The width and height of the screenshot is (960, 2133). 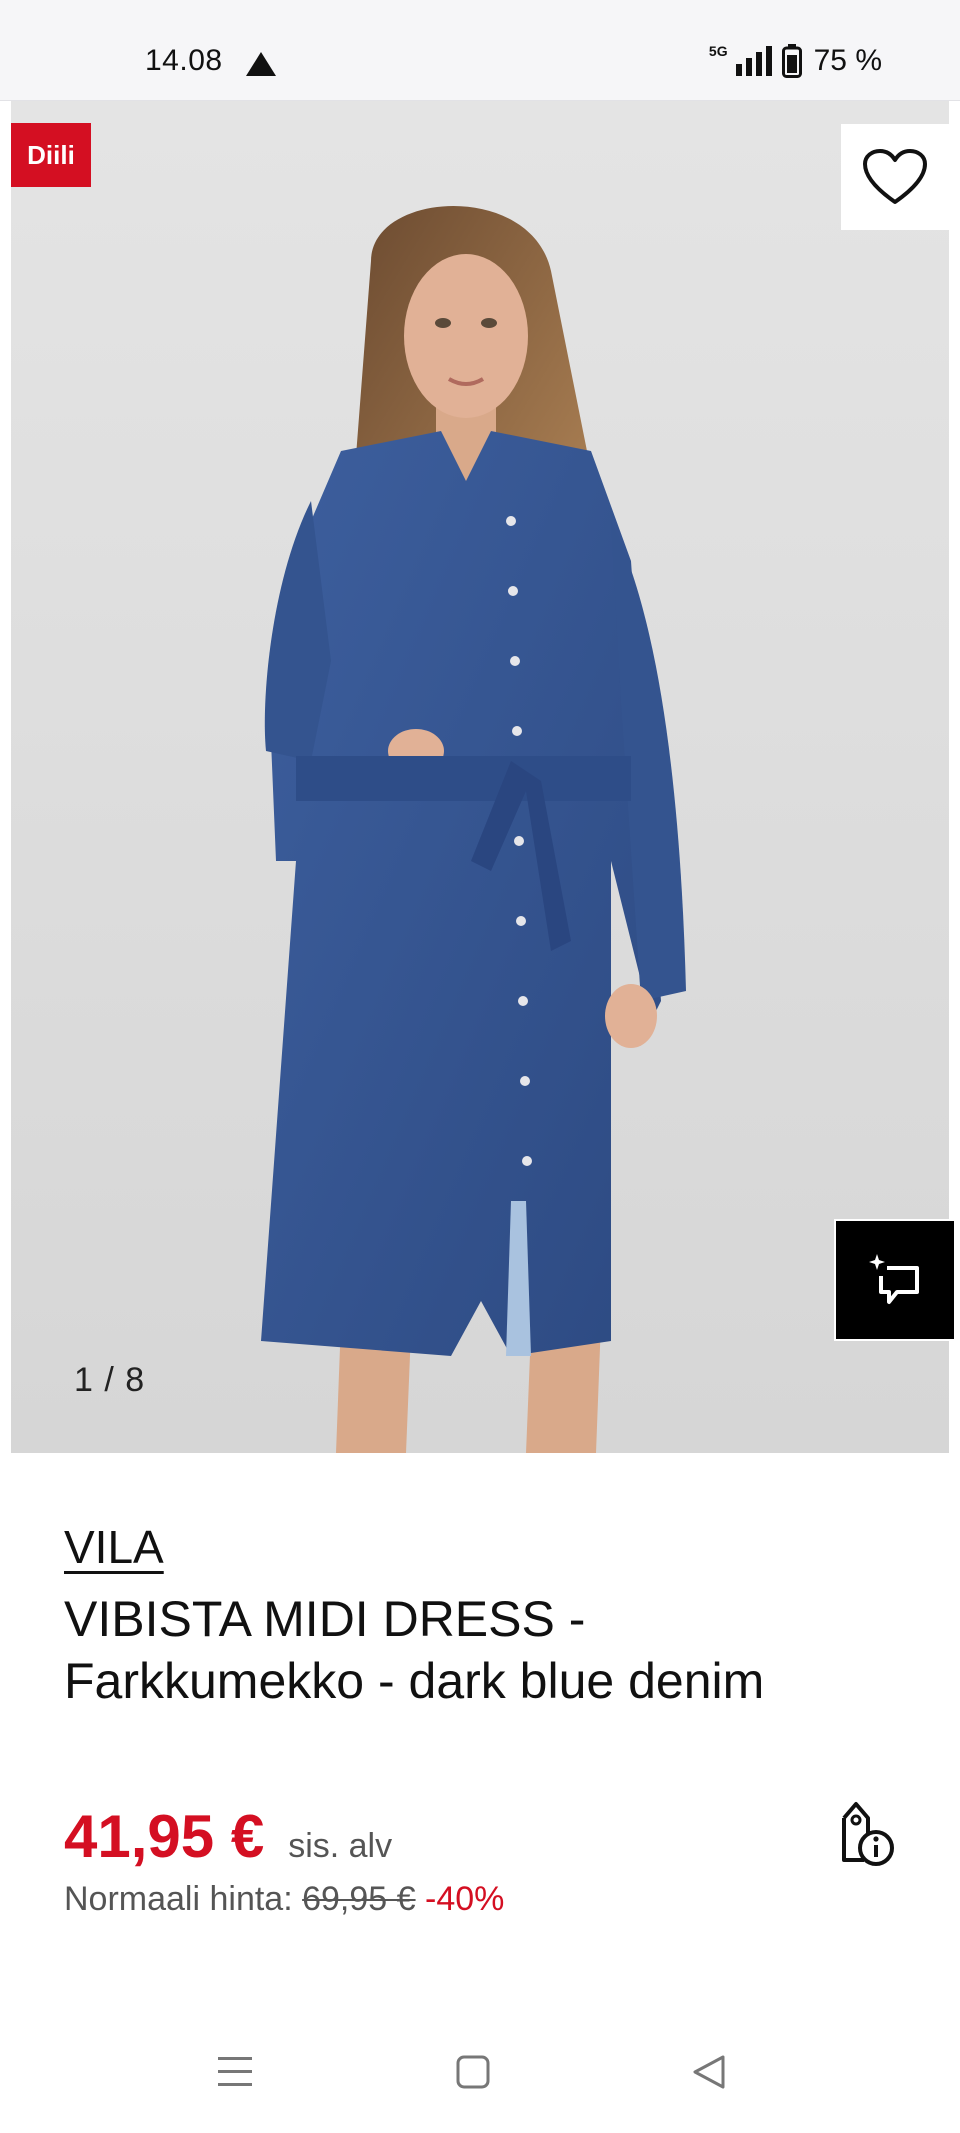 I want to click on price-row: 41,95 € sis. alv, so click(x=228, y=1836).